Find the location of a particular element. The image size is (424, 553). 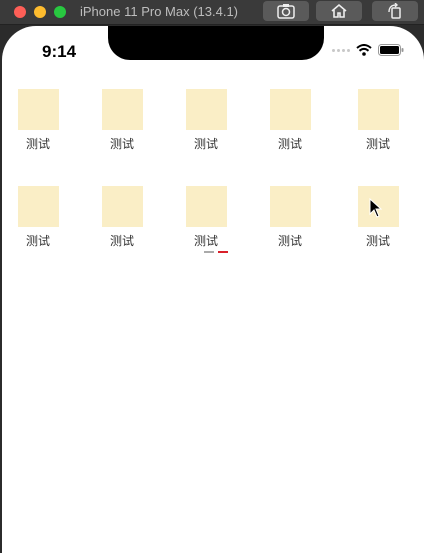

rotate-icon is located at coordinates (394, 11).